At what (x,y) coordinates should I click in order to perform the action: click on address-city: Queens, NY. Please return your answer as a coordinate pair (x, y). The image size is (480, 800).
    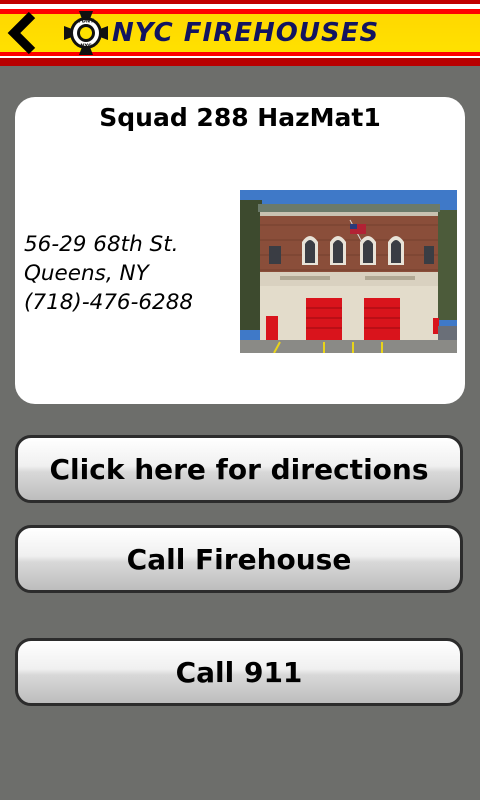
    Looking at the image, I should click on (86, 273).